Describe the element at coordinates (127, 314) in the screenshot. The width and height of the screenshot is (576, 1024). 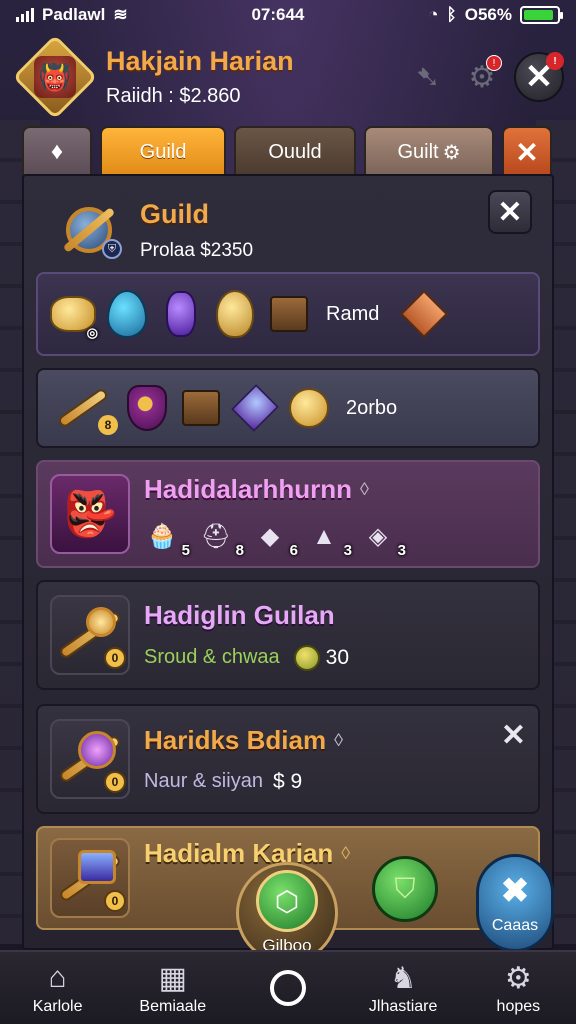
I see `blue-gem-icon` at that location.